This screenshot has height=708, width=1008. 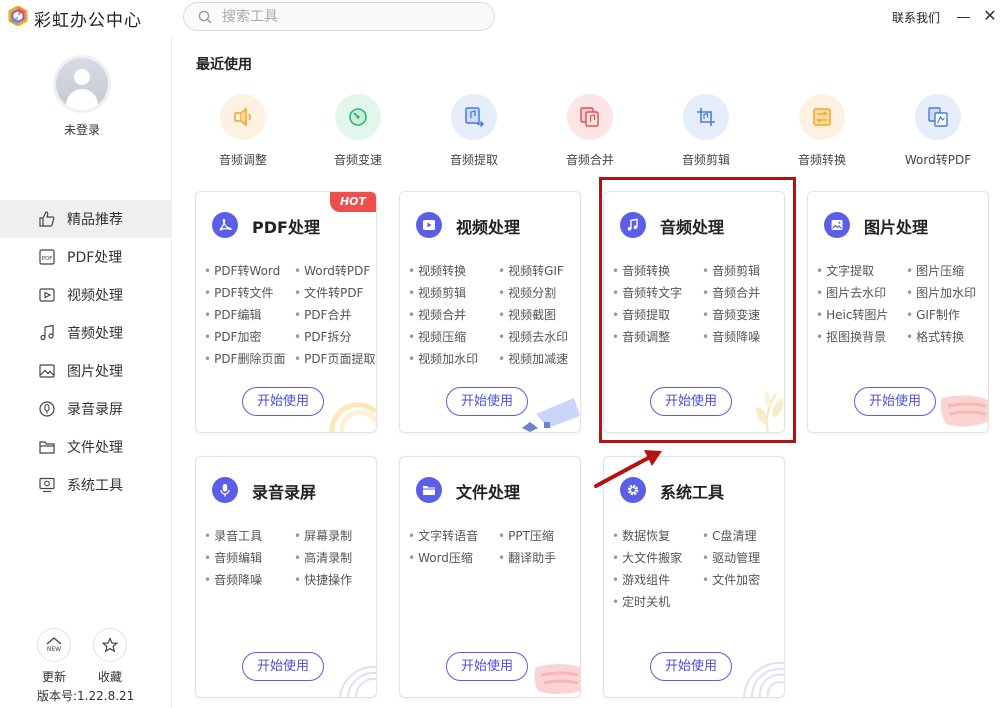 What do you see at coordinates (334, 580) in the screenshot?
I see `tool-link: 快捷操作` at bounding box center [334, 580].